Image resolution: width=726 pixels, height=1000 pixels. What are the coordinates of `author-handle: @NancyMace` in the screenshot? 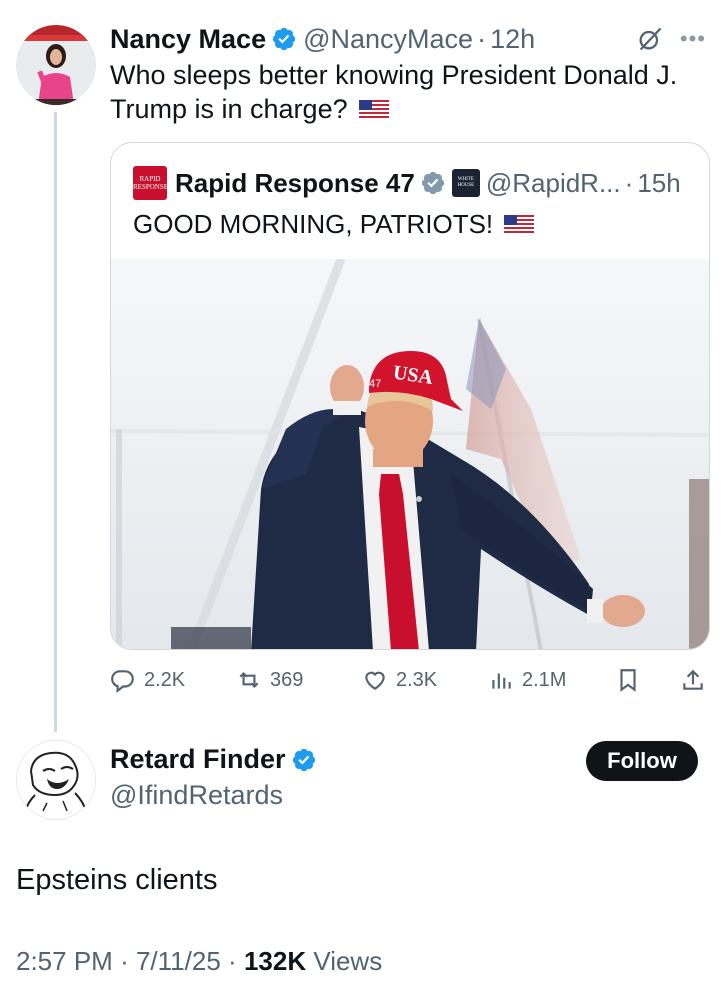 It's located at (388, 39).